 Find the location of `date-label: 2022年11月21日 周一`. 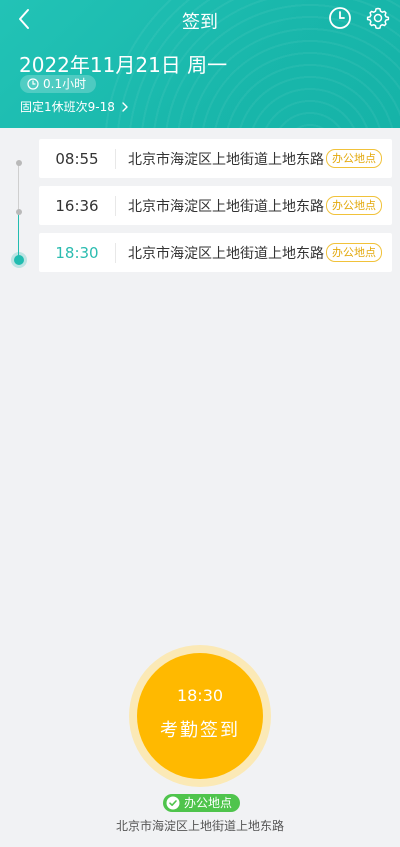

date-label: 2022年11月21日 周一 is located at coordinates (123, 65).